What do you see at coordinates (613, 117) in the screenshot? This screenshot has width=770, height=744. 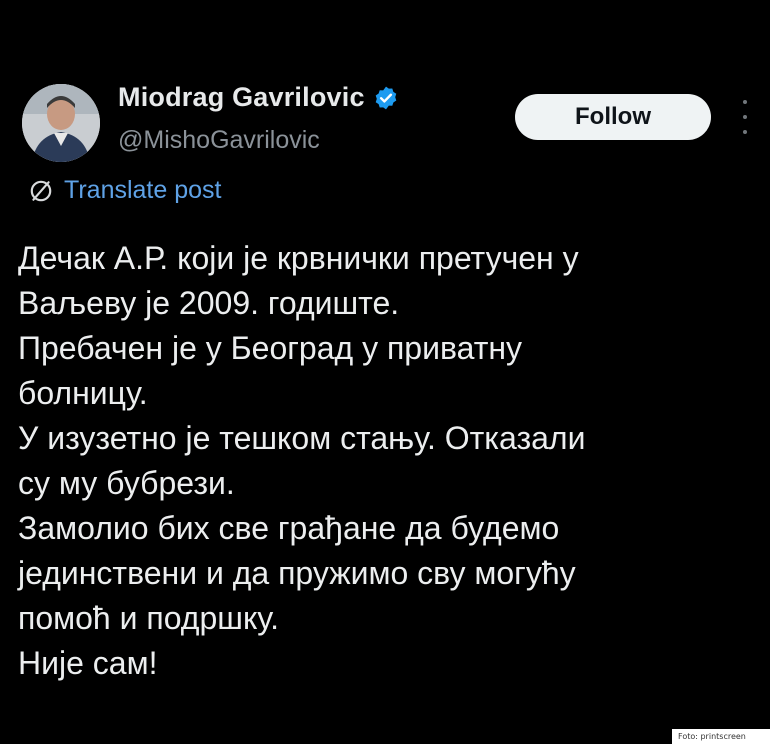 I see `follow-button: Follow` at bounding box center [613, 117].